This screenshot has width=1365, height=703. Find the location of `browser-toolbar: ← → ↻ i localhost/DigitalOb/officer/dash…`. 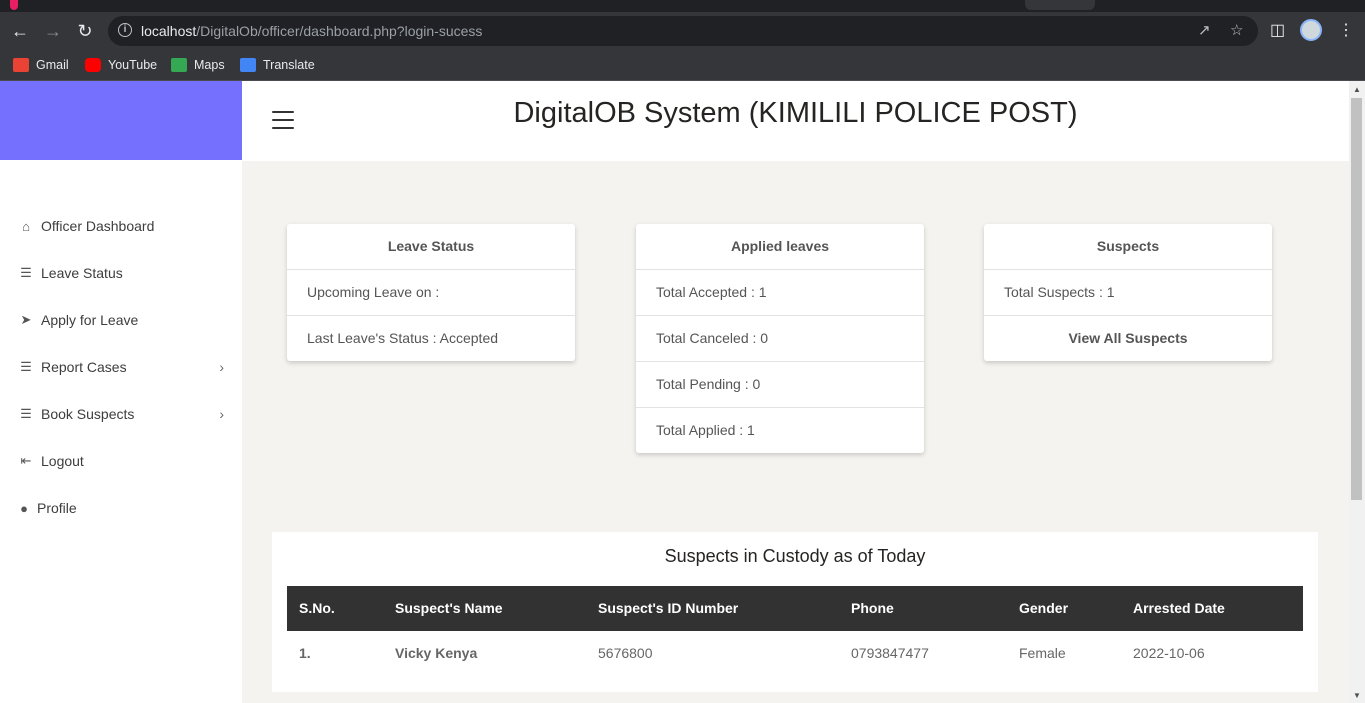

browser-toolbar: ← → ↻ i localhost/DigitalOb/officer/dash… is located at coordinates (682, 31).